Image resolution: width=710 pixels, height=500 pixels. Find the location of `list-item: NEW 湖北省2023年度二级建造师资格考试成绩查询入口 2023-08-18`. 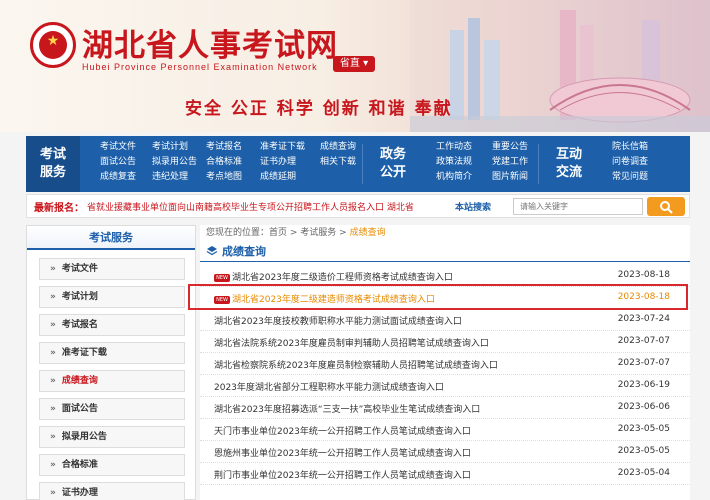

list-item: NEW 湖北省2023年度二级建造师资格考试成绩查询入口 2023-08-18 is located at coordinates (439, 297).